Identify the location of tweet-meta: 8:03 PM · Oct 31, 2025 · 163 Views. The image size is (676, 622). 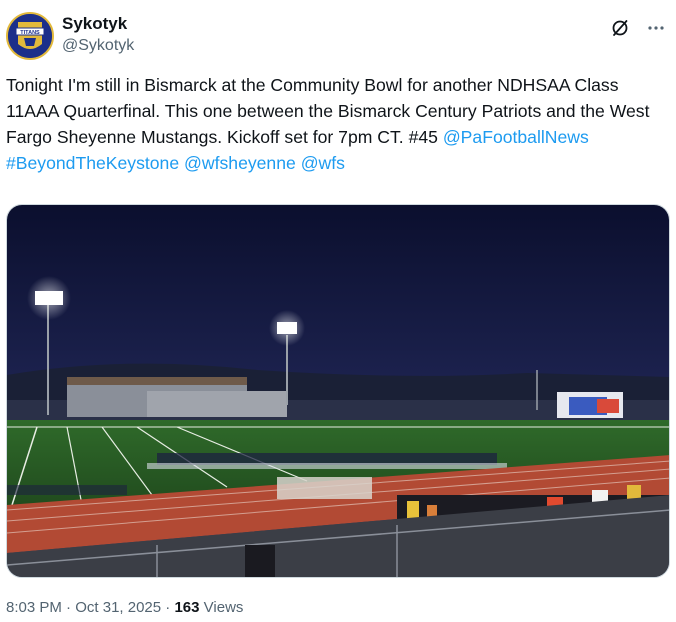
(124, 608).